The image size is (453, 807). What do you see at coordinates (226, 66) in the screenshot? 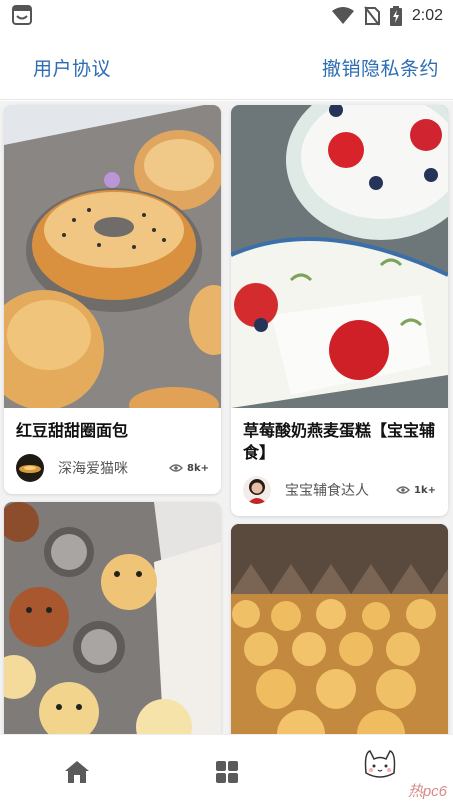
I see `top-bar: 用户协议 撤销隐私条约` at bounding box center [226, 66].